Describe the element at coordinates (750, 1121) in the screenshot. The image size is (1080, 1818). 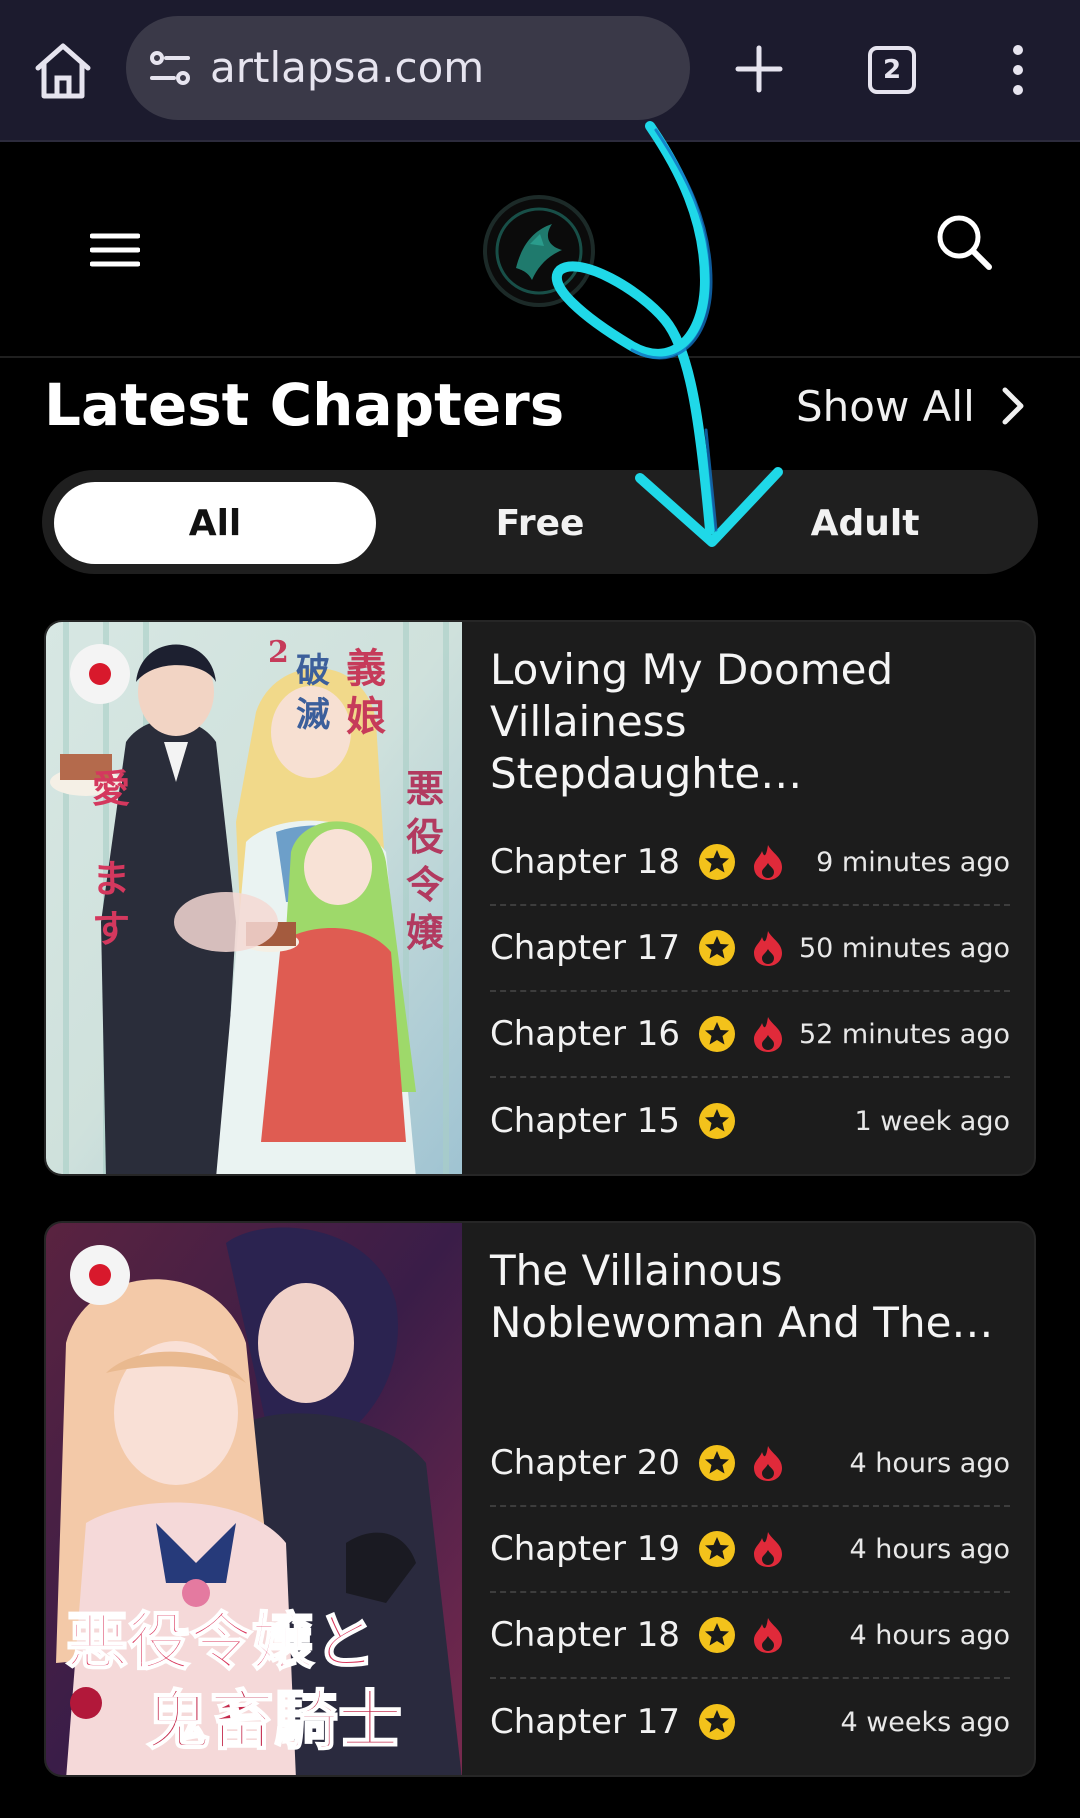
I see `chapter-row: Chapter 15 1 week ago` at that location.